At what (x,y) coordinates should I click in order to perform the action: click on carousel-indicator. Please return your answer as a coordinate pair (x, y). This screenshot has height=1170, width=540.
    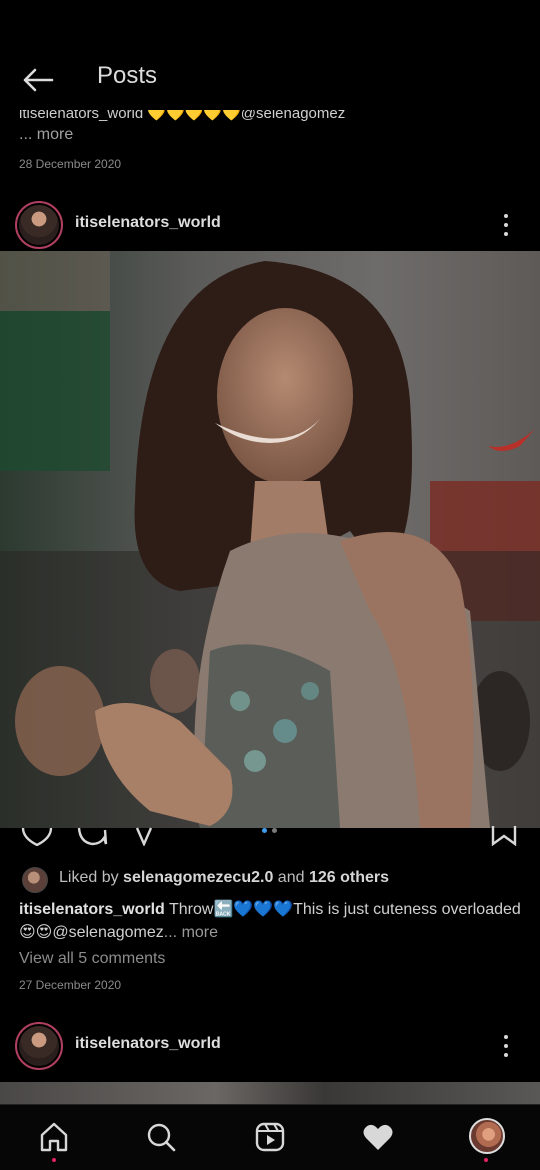
    Looking at the image, I should click on (269, 830).